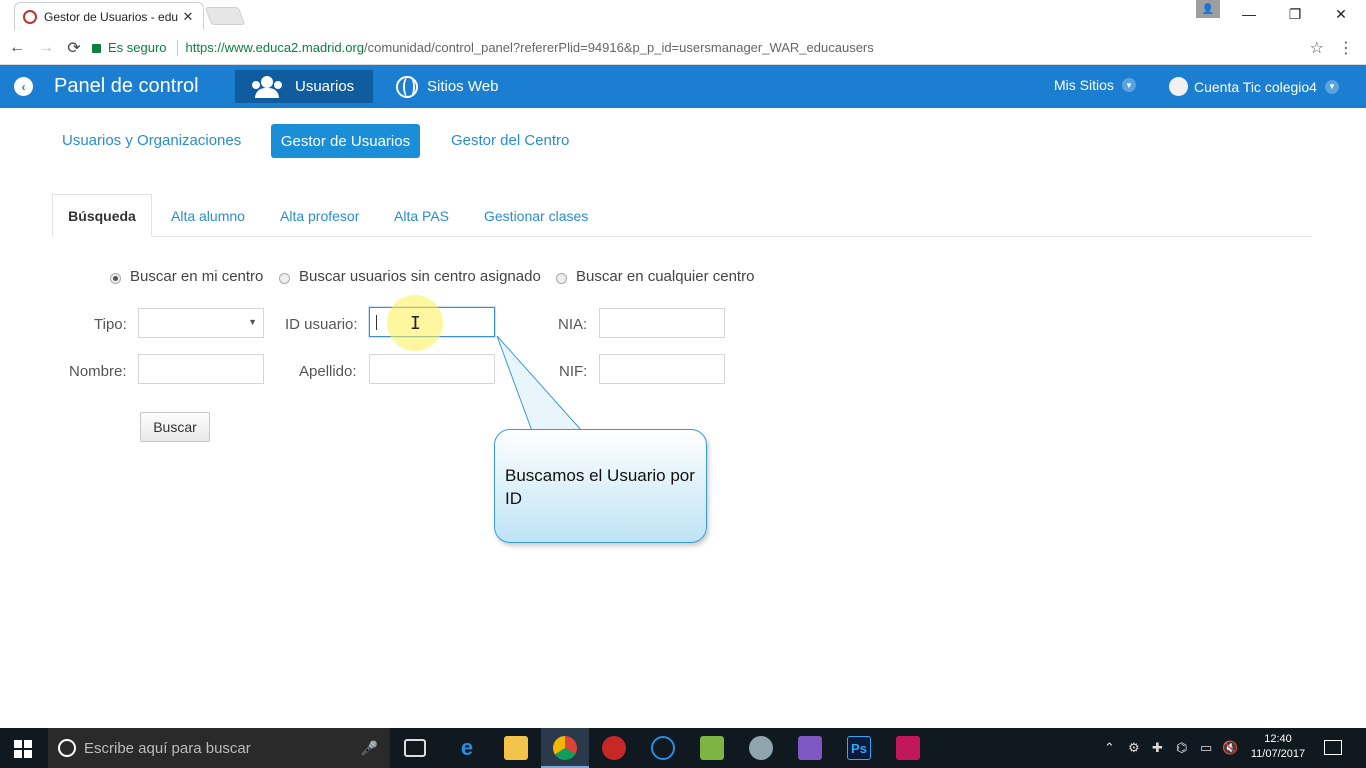 This screenshot has height=768, width=1366. I want to click on tray-volume-muted-icon: 🔇, so click(1230, 748).